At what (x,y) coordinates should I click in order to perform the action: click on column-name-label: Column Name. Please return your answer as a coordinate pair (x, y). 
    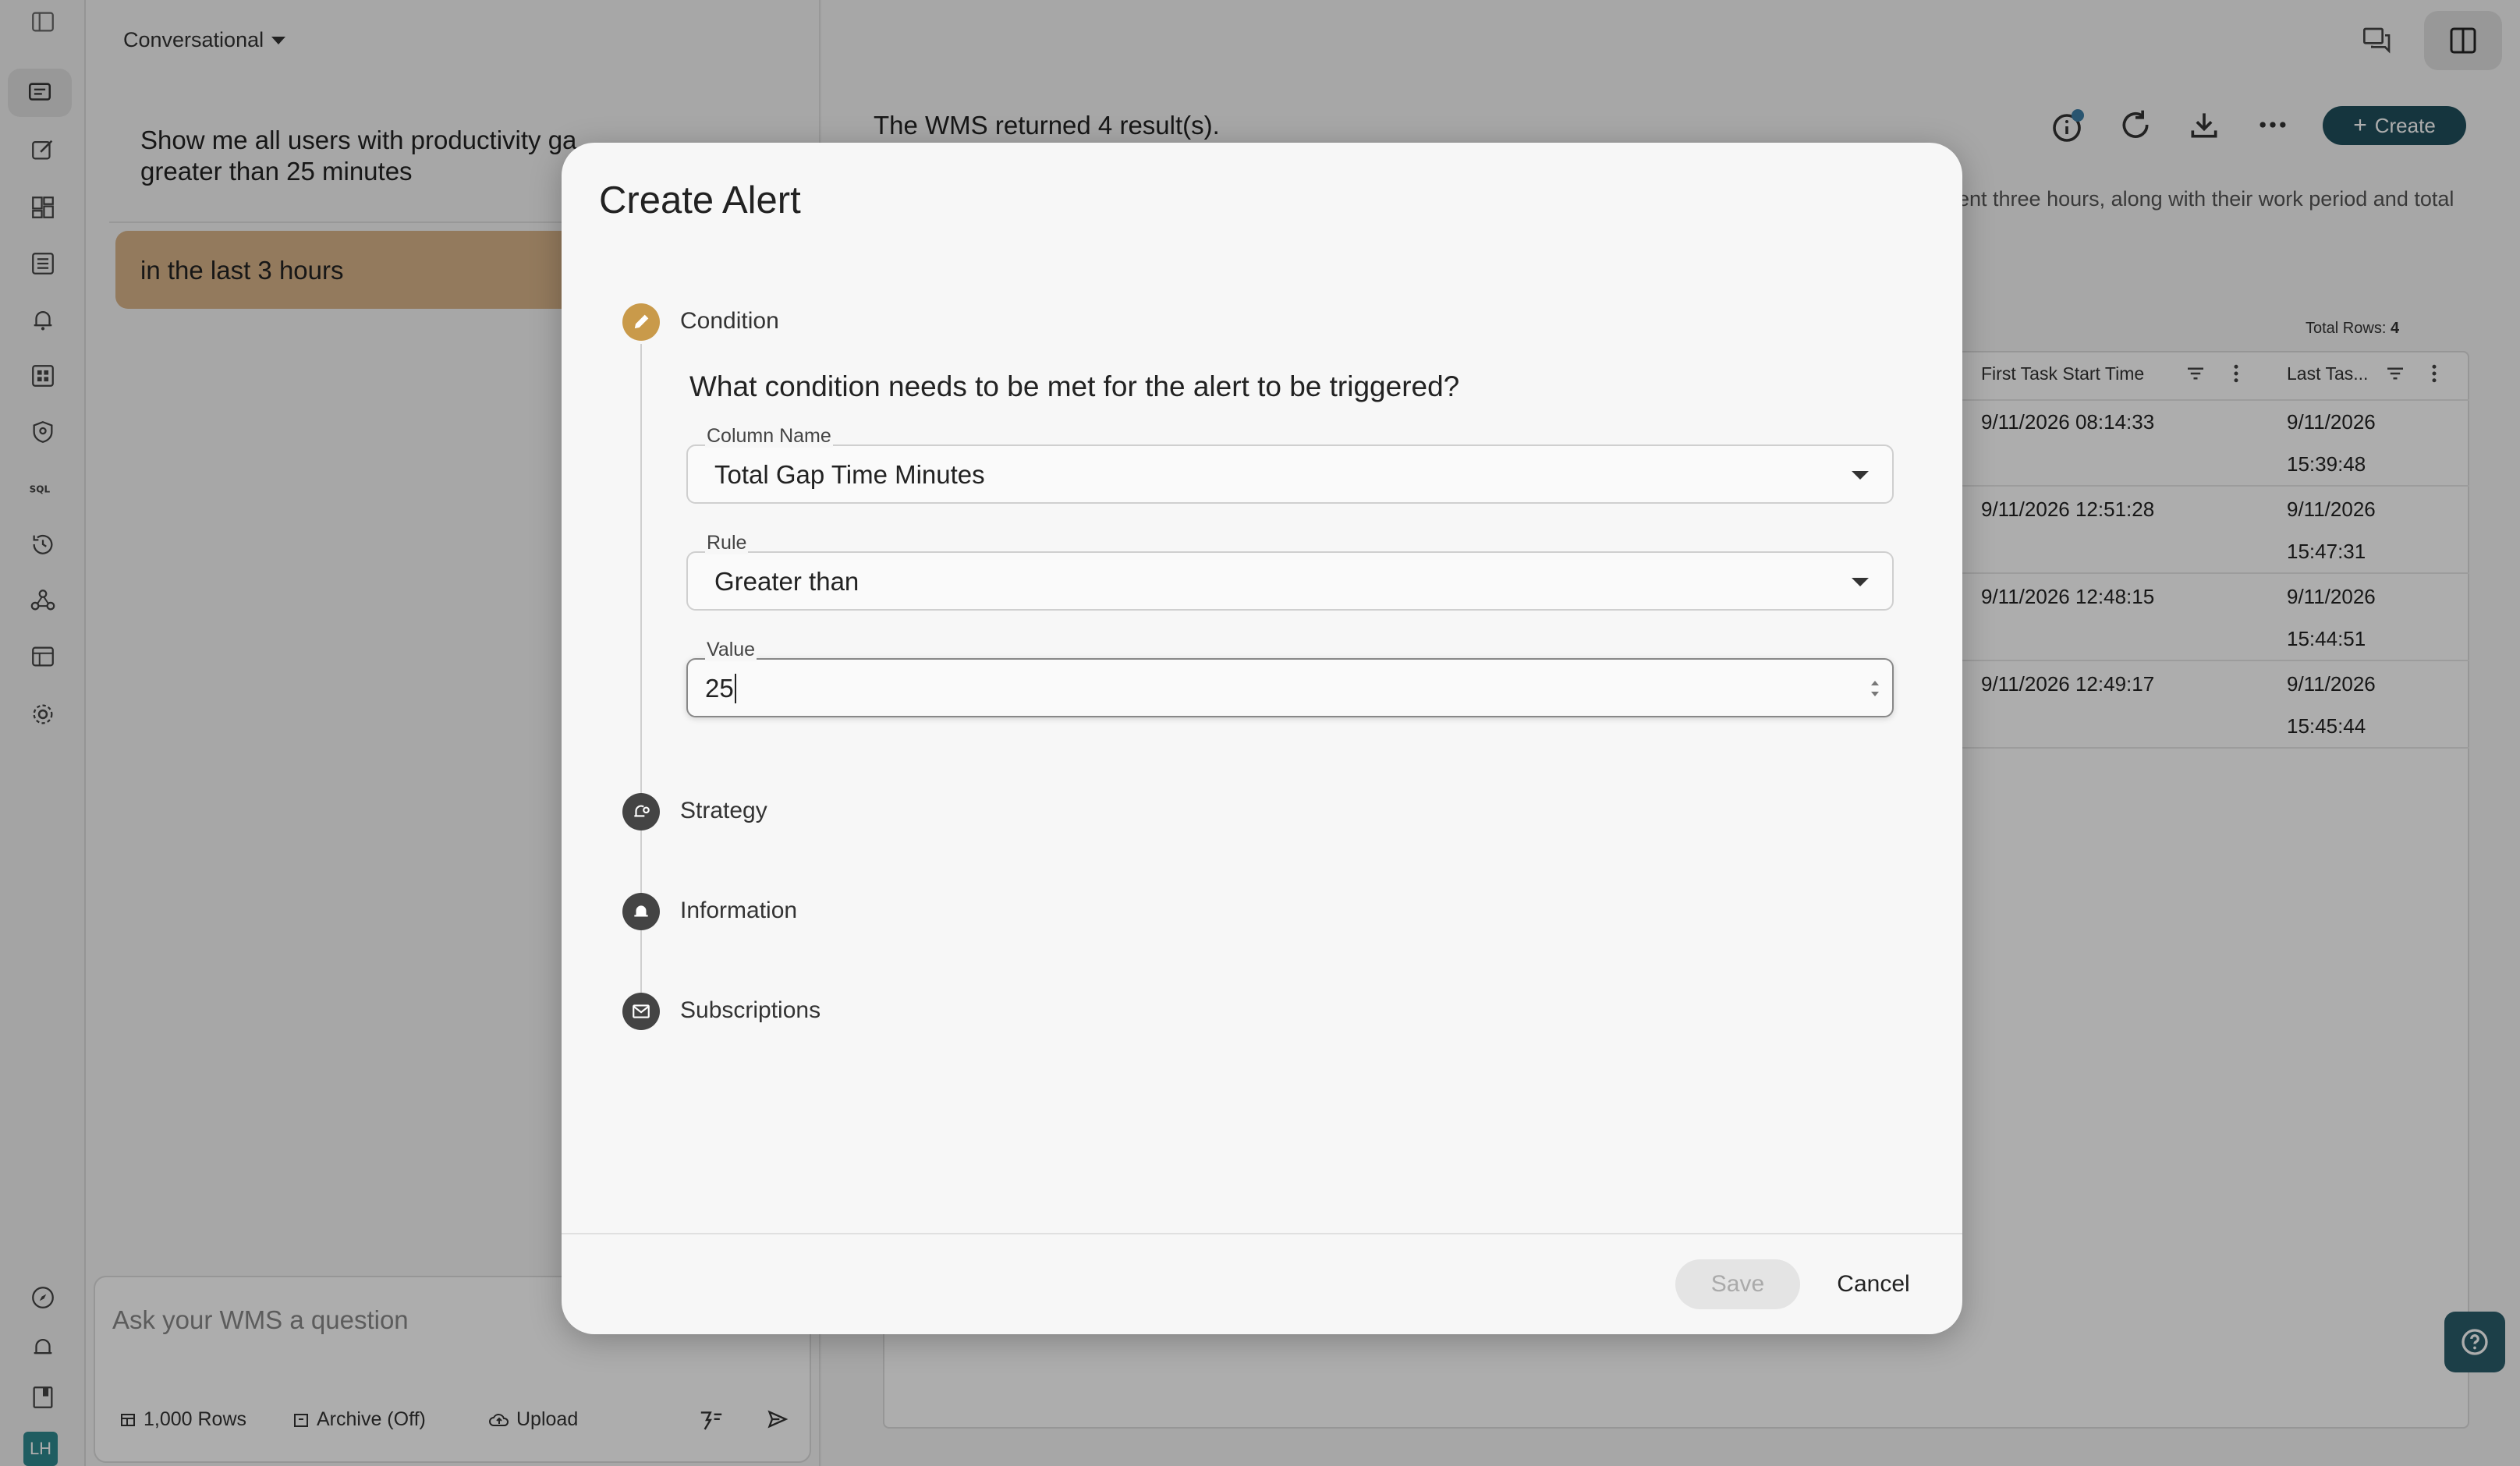
    Looking at the image, I should click on (769, 437).